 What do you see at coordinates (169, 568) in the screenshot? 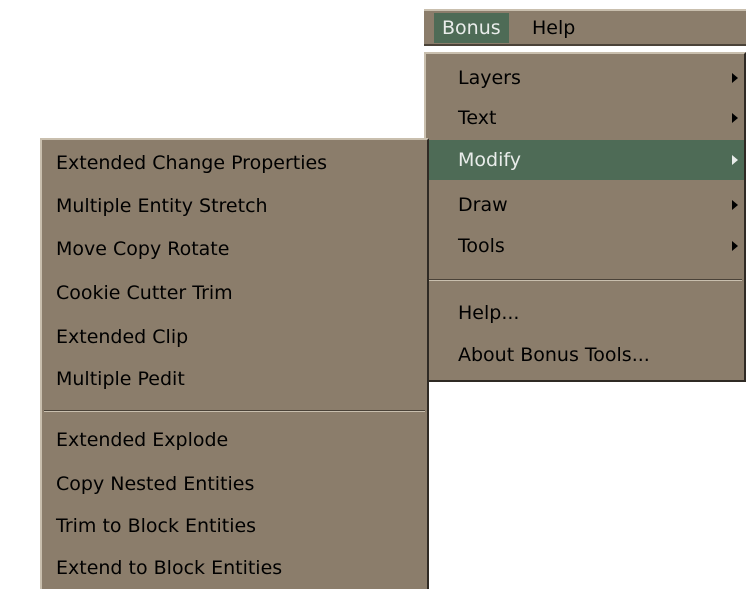
I see `submenu-item-label: Extend to Block Entities` at bounding box center [169, 568].